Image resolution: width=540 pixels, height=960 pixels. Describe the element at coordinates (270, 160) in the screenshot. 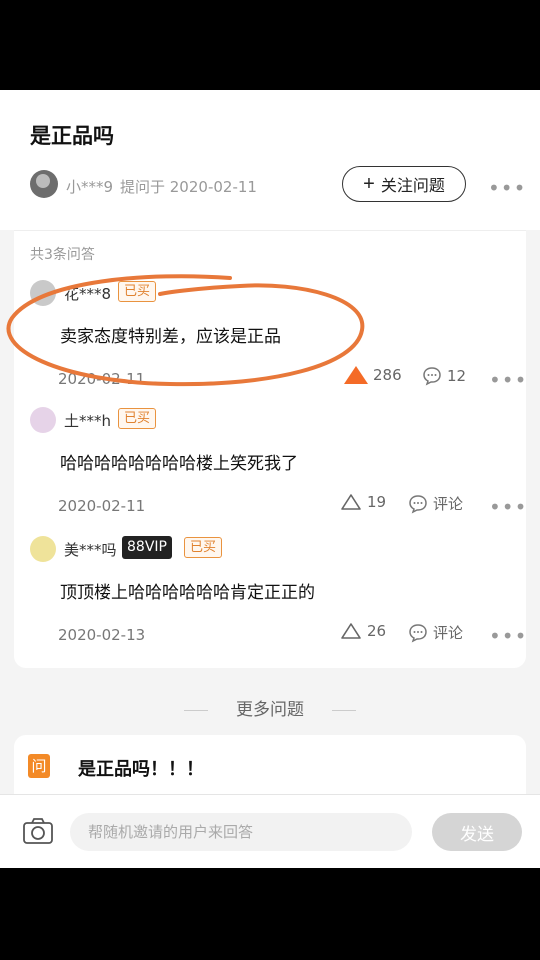

I see `question-card: 是正品吗 小***9 提问于 2020-02-11 + 关注问题 •••` at that location.